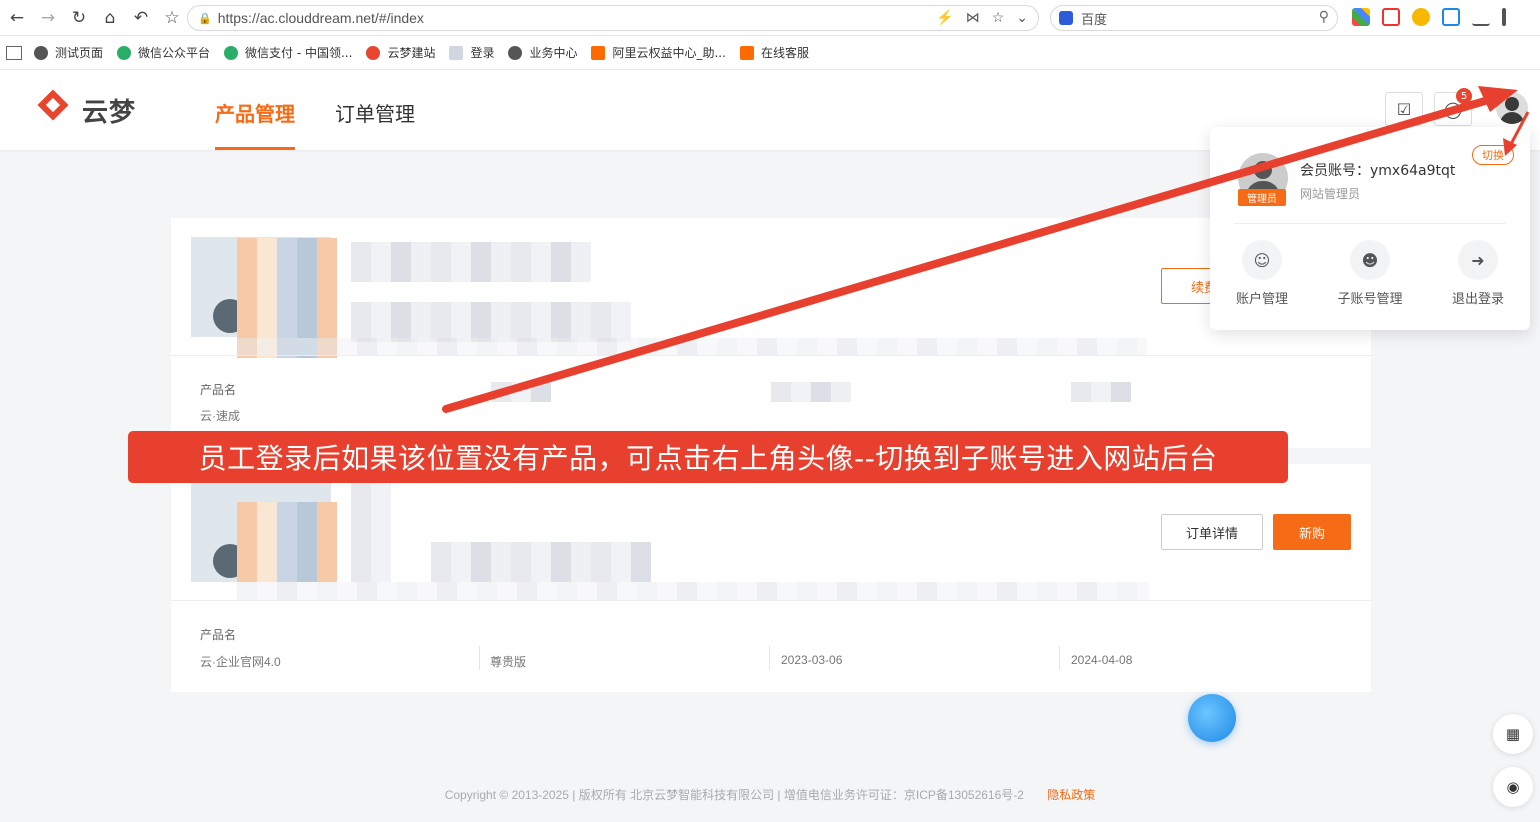 This screenshot has width=1540, height=822. I want to click on share-icon: ⋈, so click(973, 17).